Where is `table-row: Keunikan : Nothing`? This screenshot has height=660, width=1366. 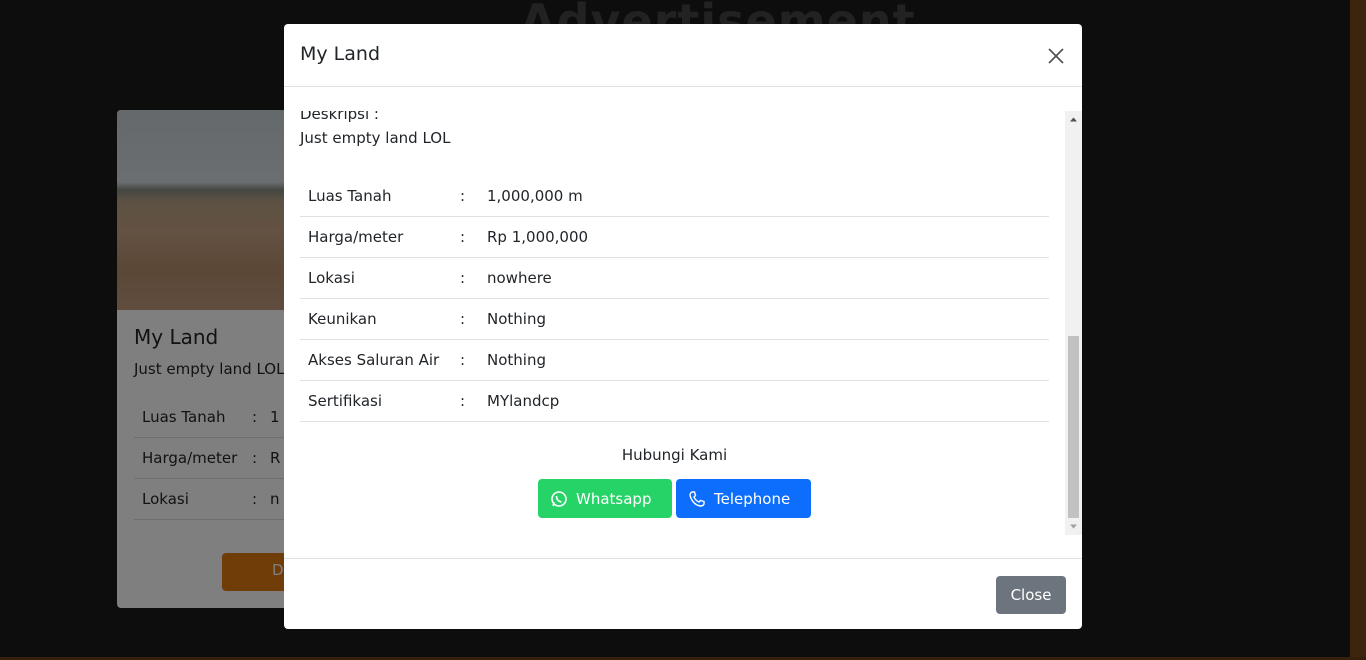
table-row: Keunikan : Nothing is located at coordinates (674, 319).